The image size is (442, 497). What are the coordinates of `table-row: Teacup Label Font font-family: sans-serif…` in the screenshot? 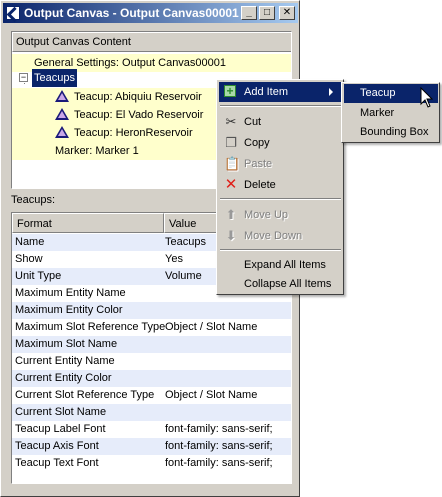 It's located at (151, 429).